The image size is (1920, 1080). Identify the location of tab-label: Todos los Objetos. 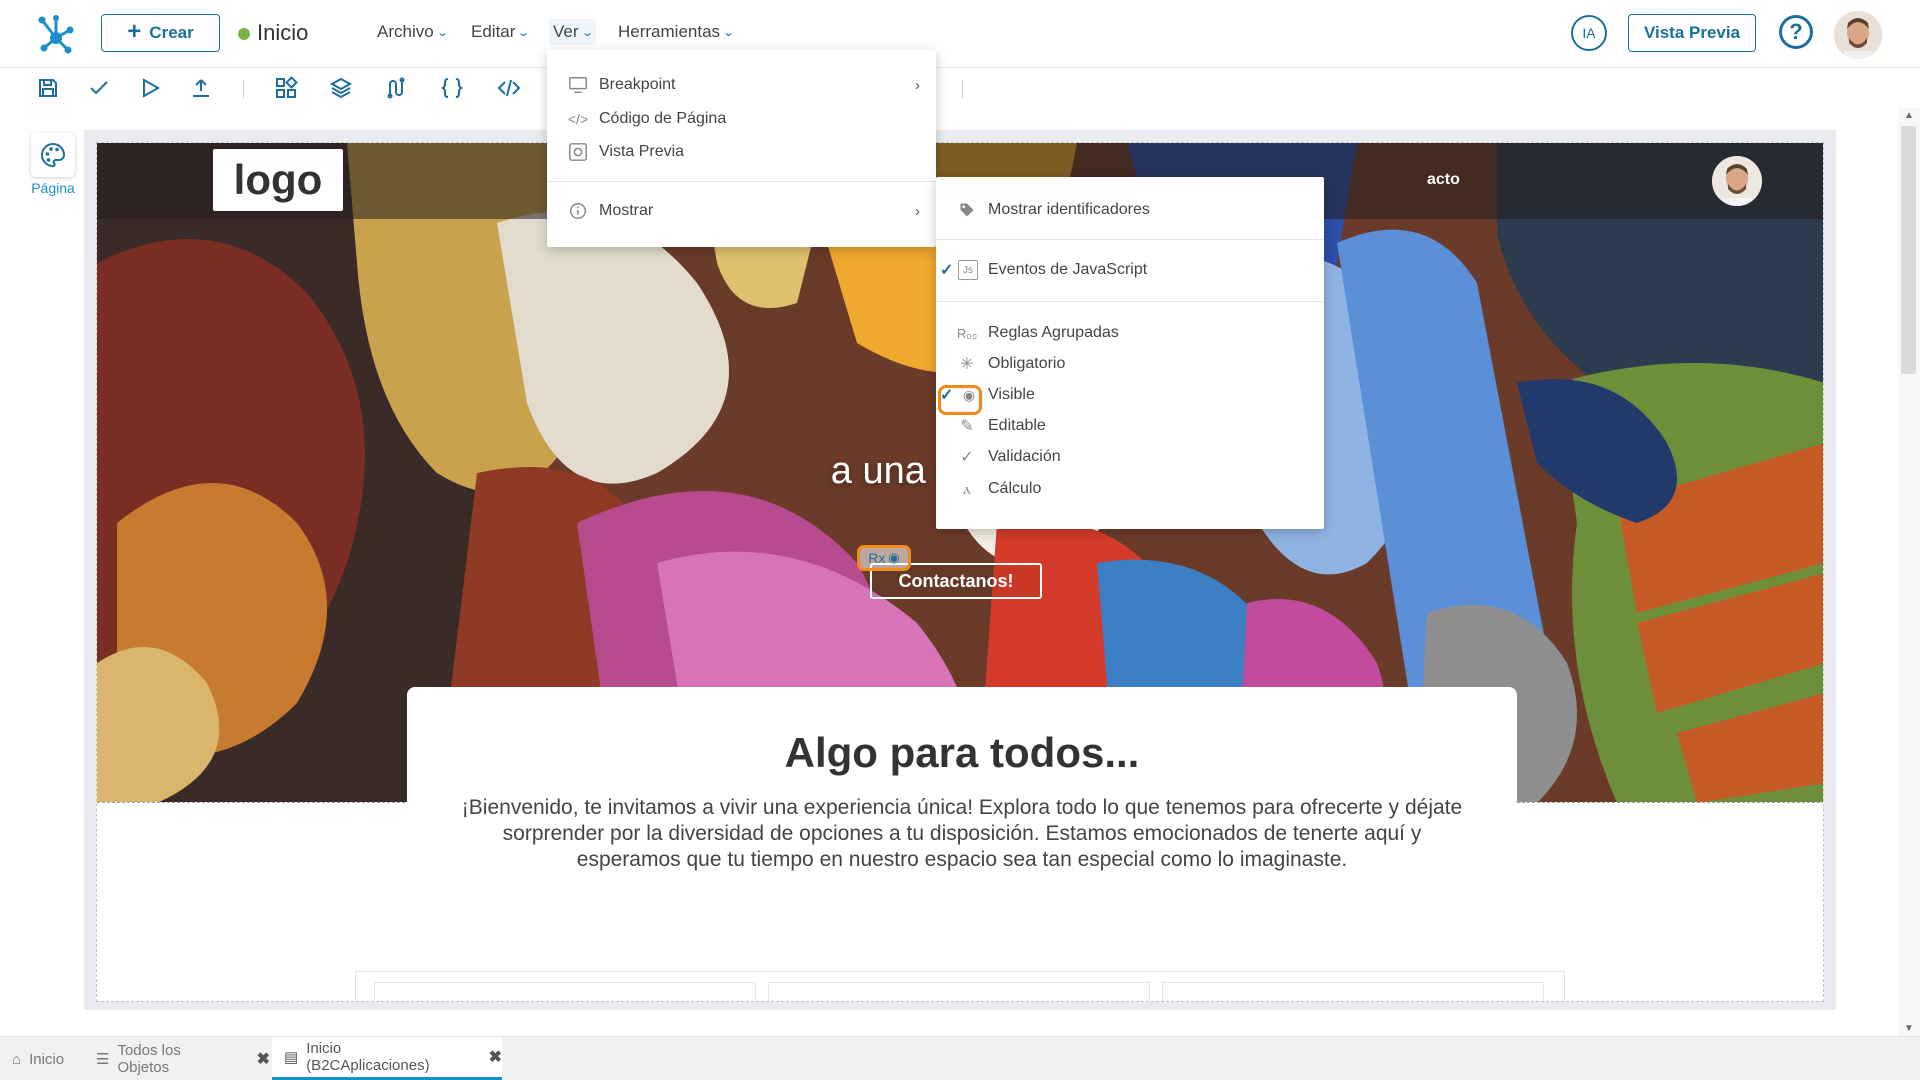
(149, 1059).